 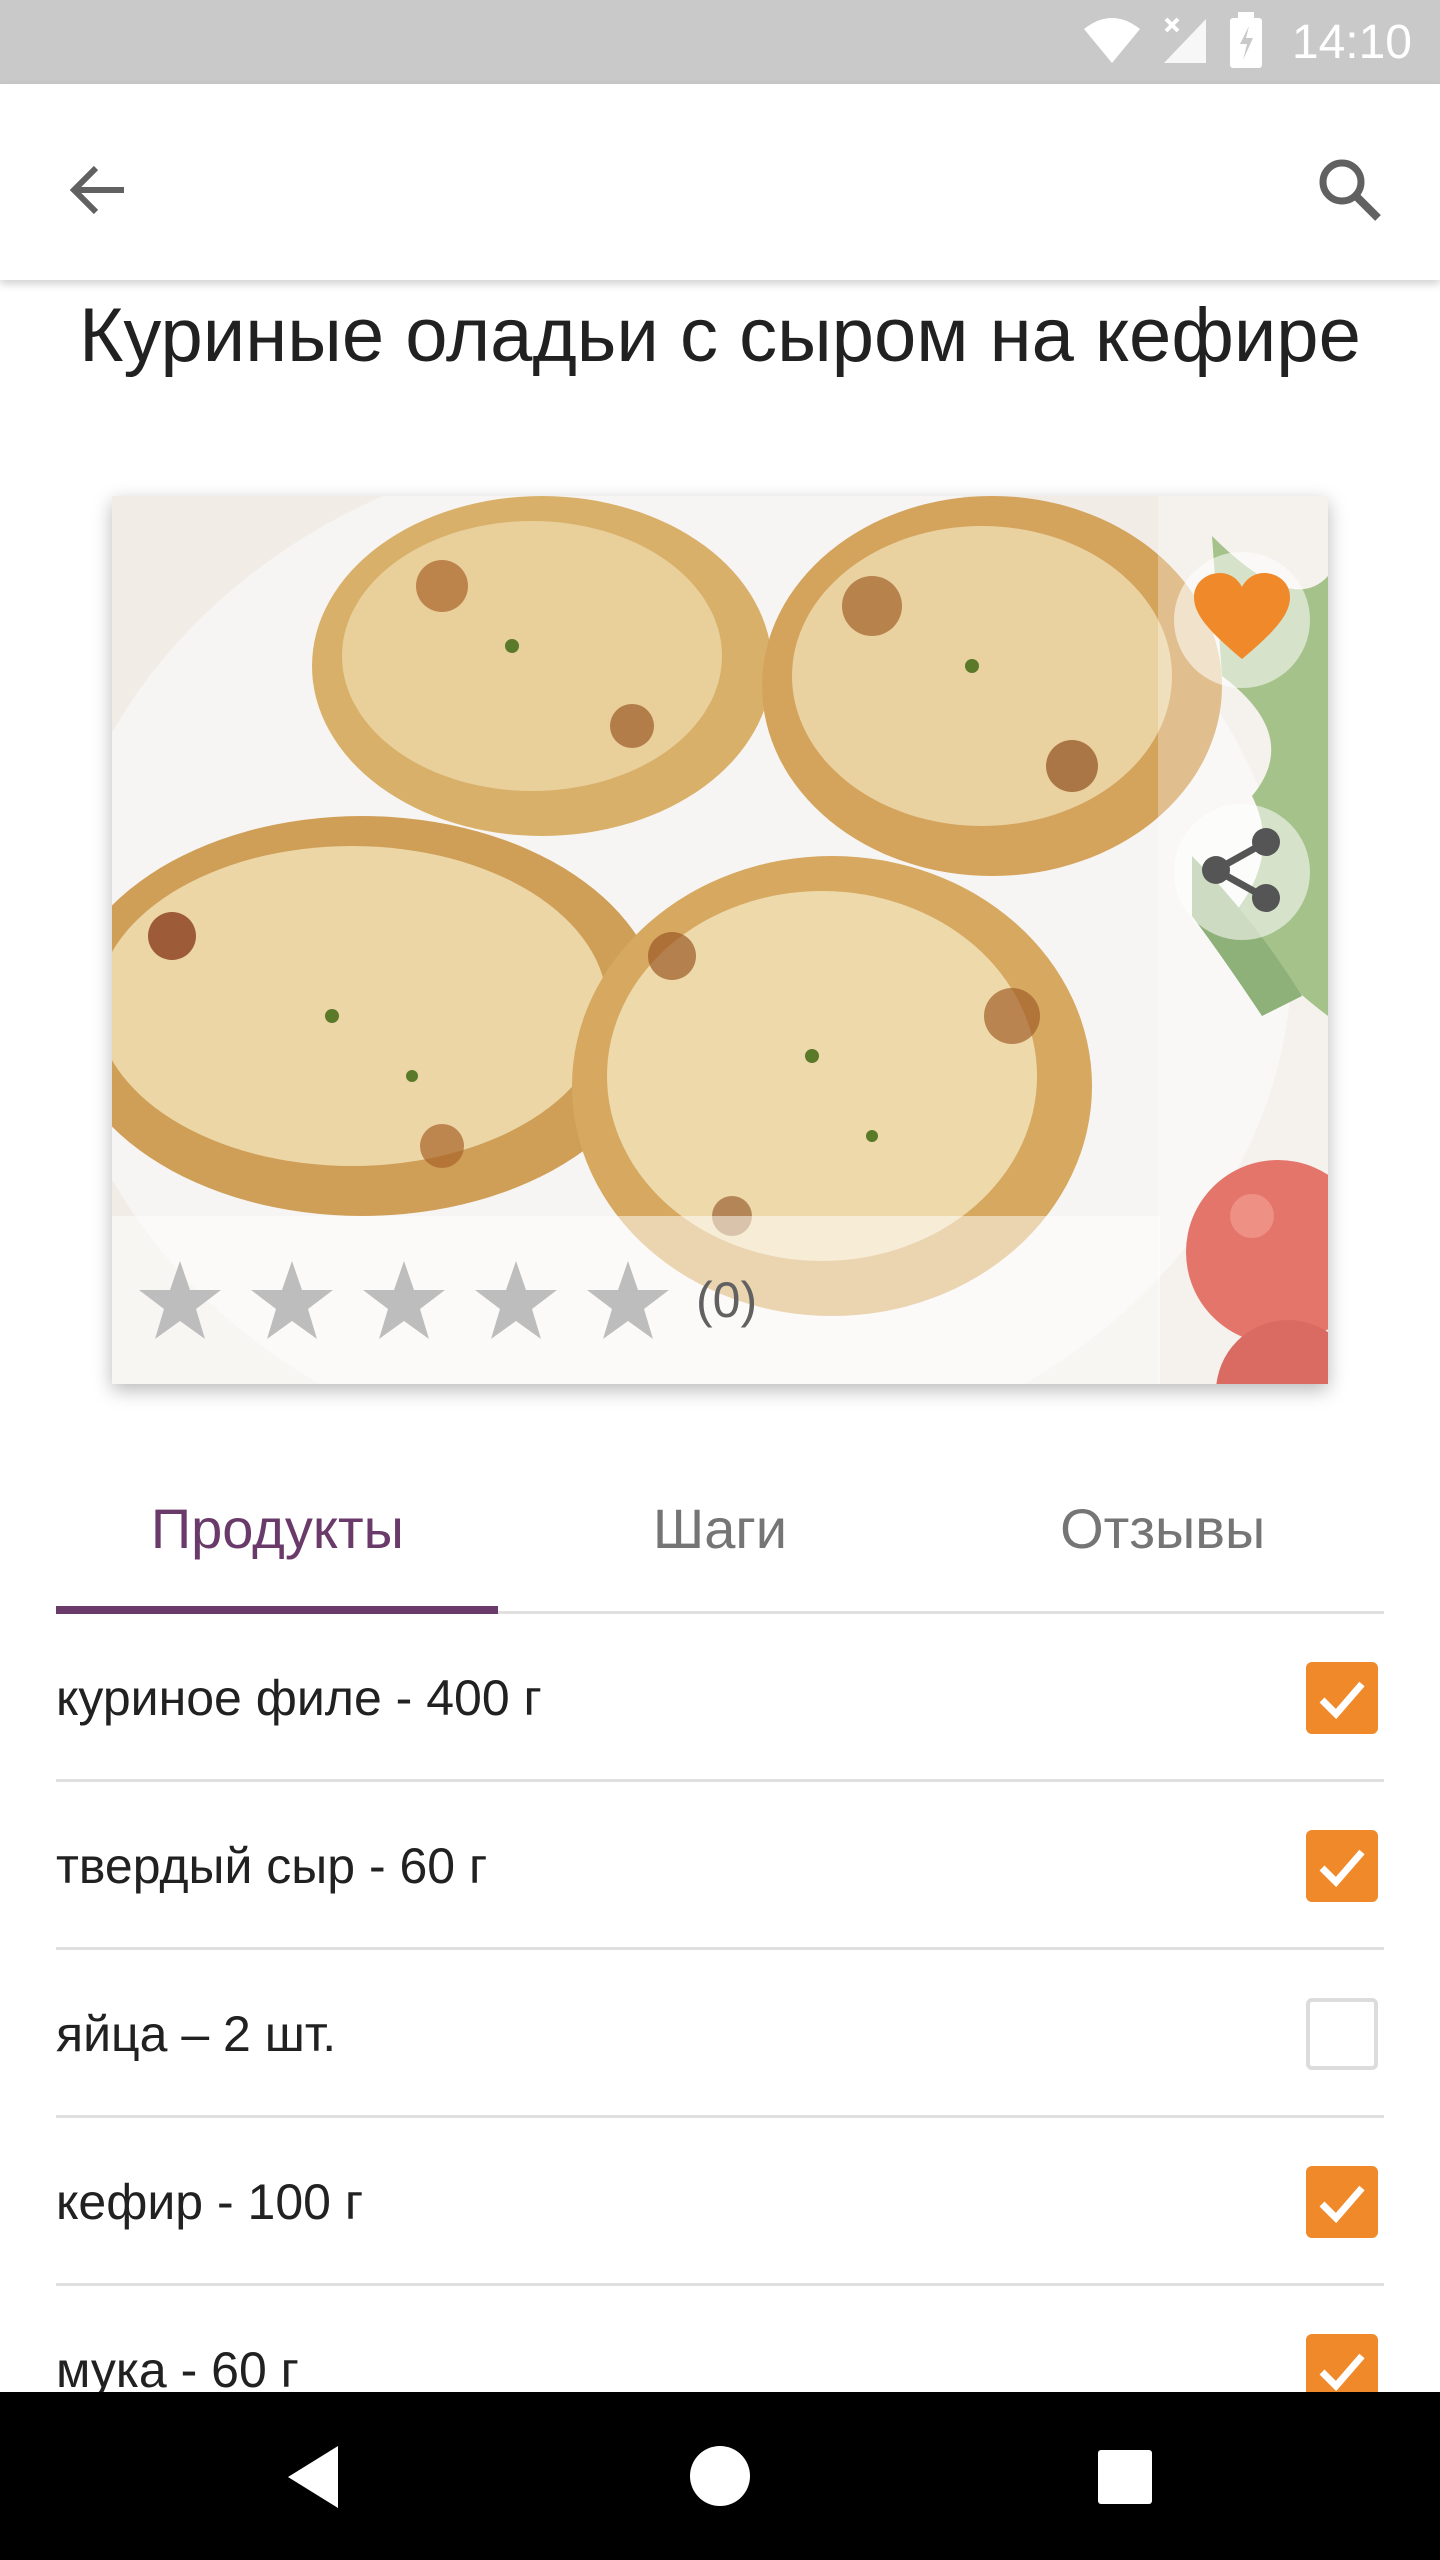 I want to click on ingredient-label: кефир - 100 г, so click(x=210, y=2202).